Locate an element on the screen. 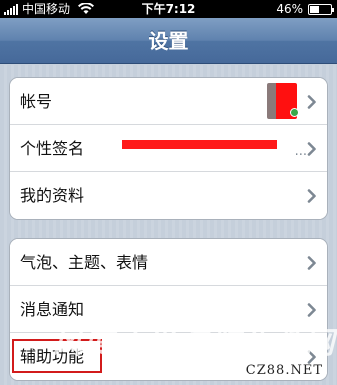  navigation-bar: 设置 is located at coordinates (168, 41).